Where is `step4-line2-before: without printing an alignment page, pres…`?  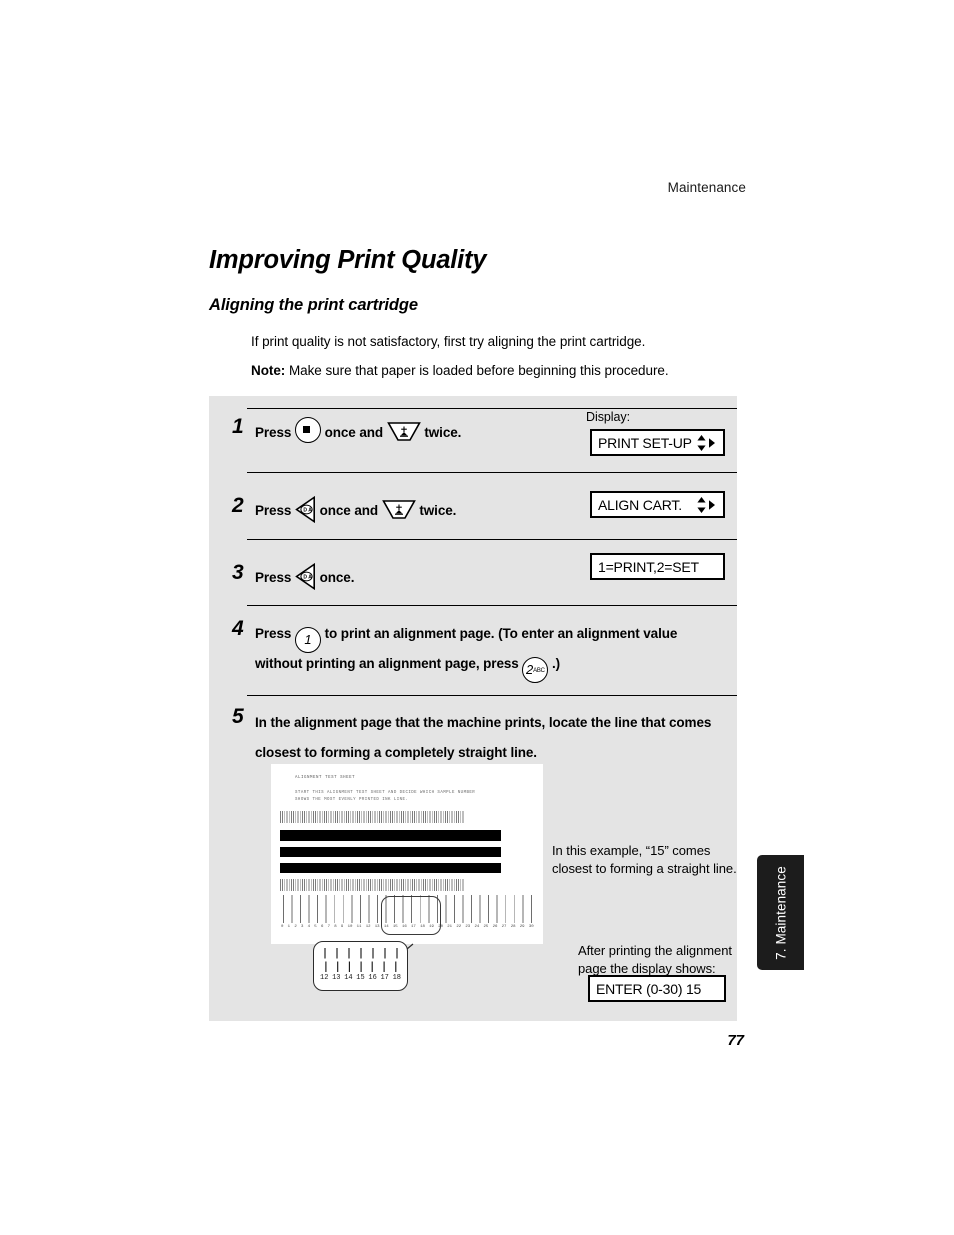 step4-line2-before: without printing an alignment page, pres… is located at coordinates (387, 663).